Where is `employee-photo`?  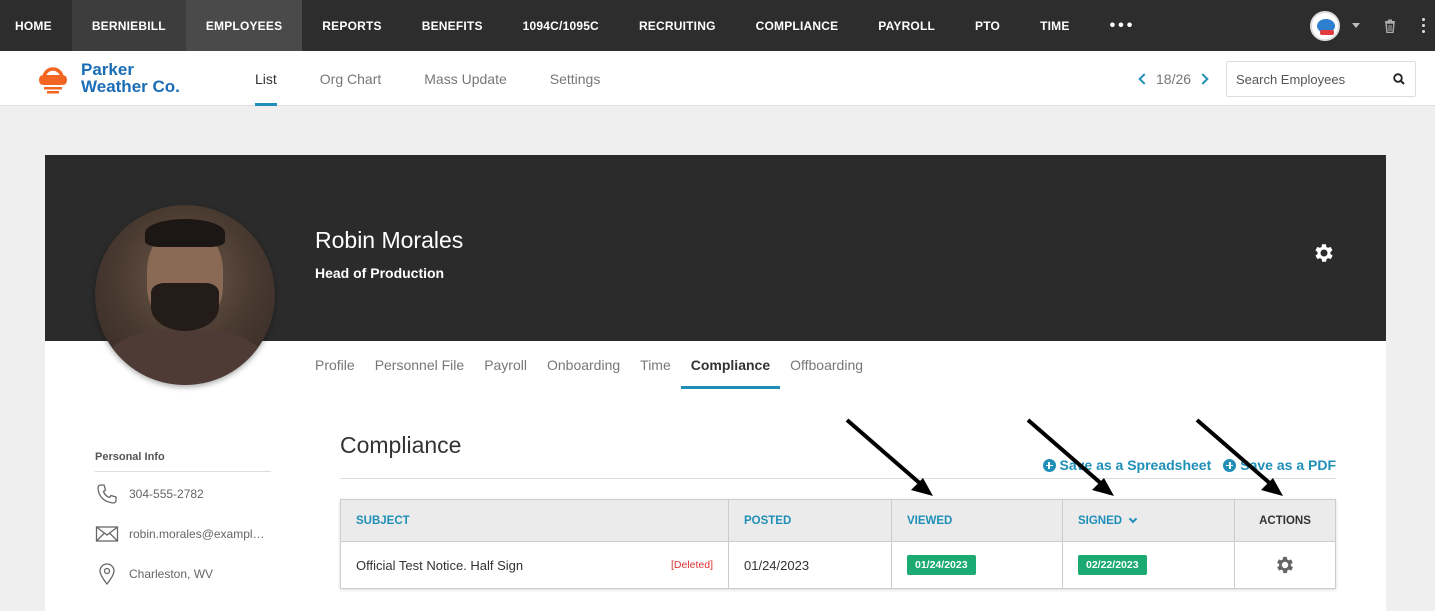
employee-photo is located at coordinates (185, 295).